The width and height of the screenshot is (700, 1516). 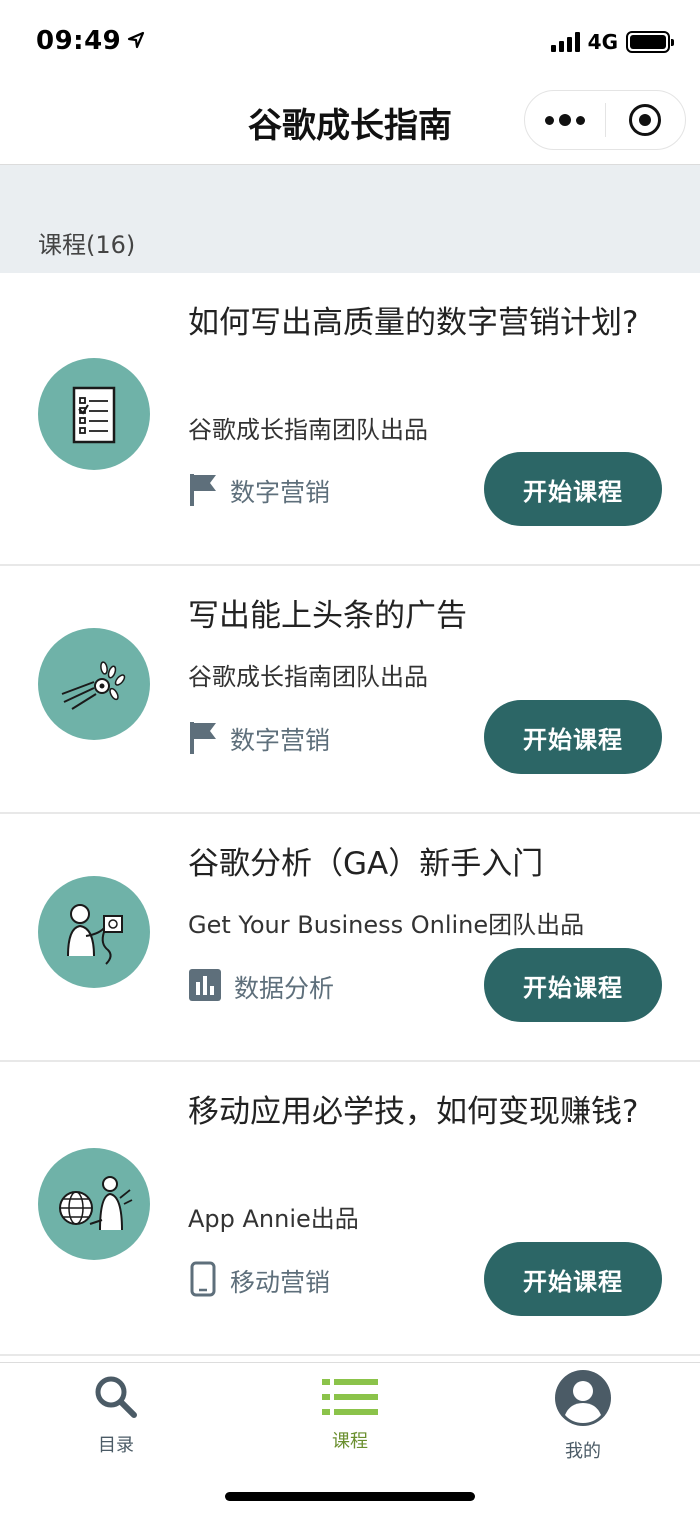 What do you see at coordinates (116, 1445) in the screenshot?
I see `tab-label: 目录` at bounding box center [116, 1445].